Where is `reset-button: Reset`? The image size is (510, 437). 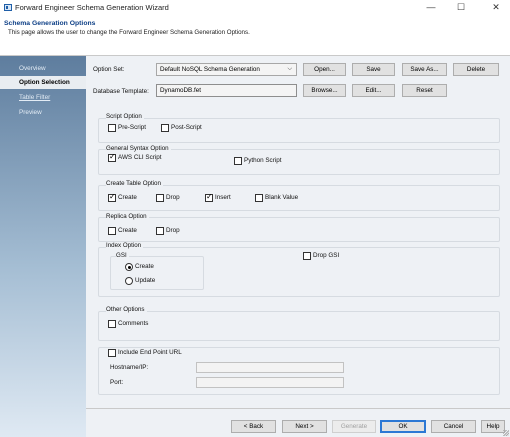 reset-button: Reset is located at coordinates (424, 90).